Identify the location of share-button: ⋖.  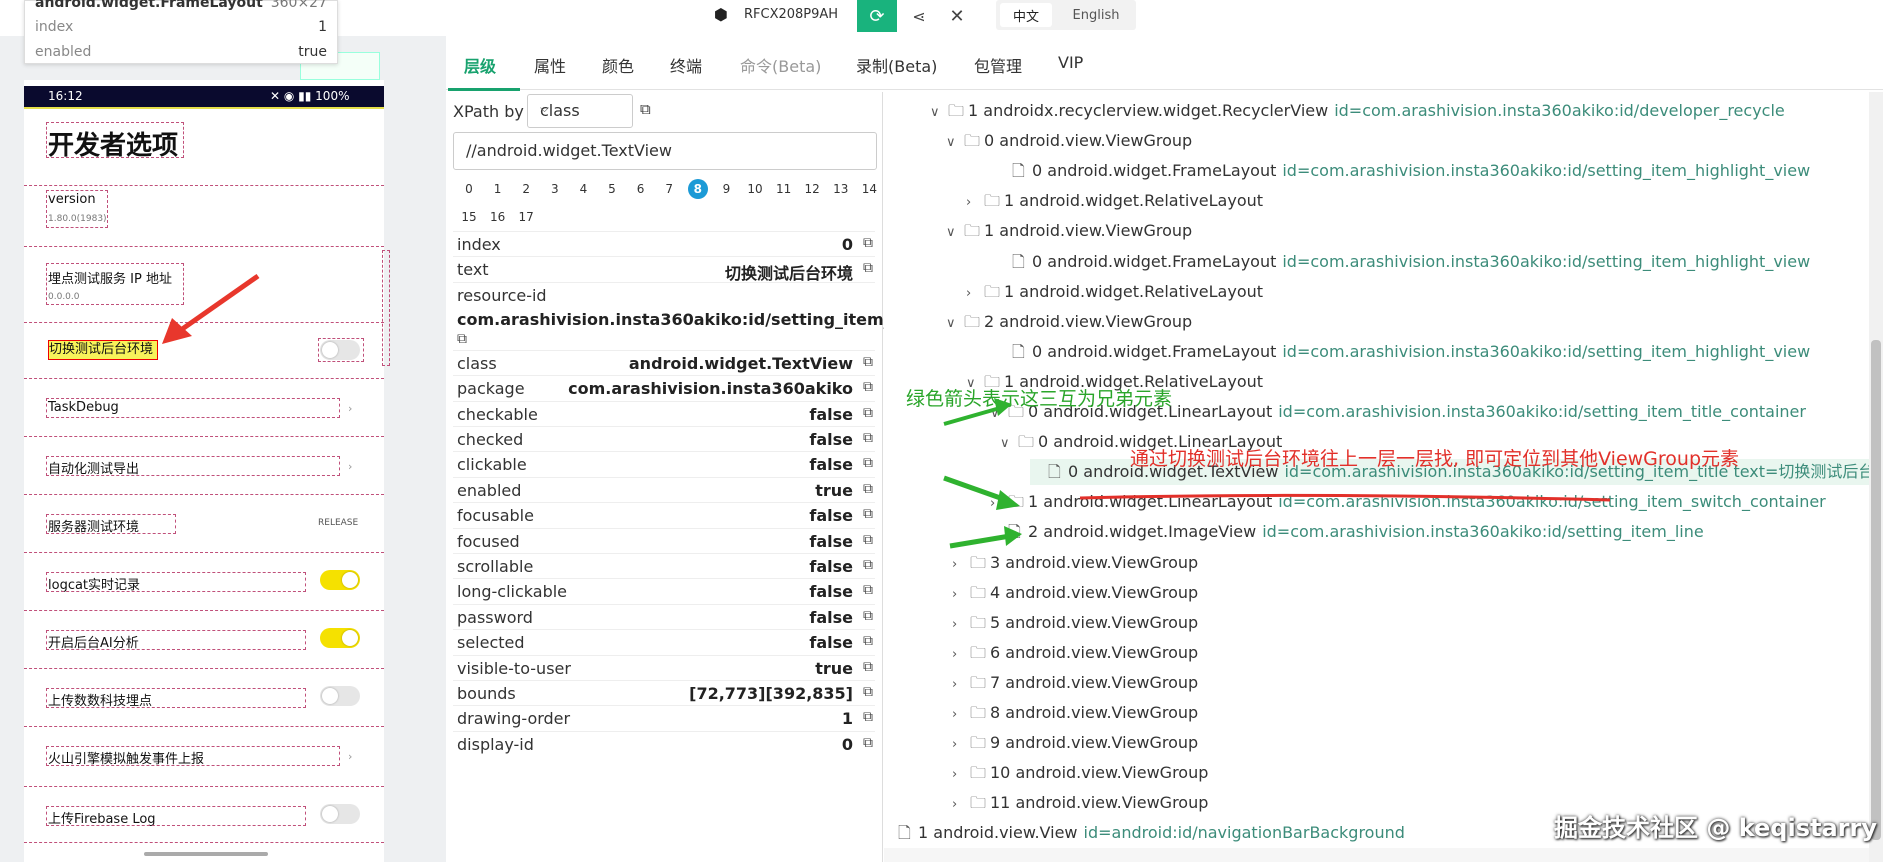
(919, 16).